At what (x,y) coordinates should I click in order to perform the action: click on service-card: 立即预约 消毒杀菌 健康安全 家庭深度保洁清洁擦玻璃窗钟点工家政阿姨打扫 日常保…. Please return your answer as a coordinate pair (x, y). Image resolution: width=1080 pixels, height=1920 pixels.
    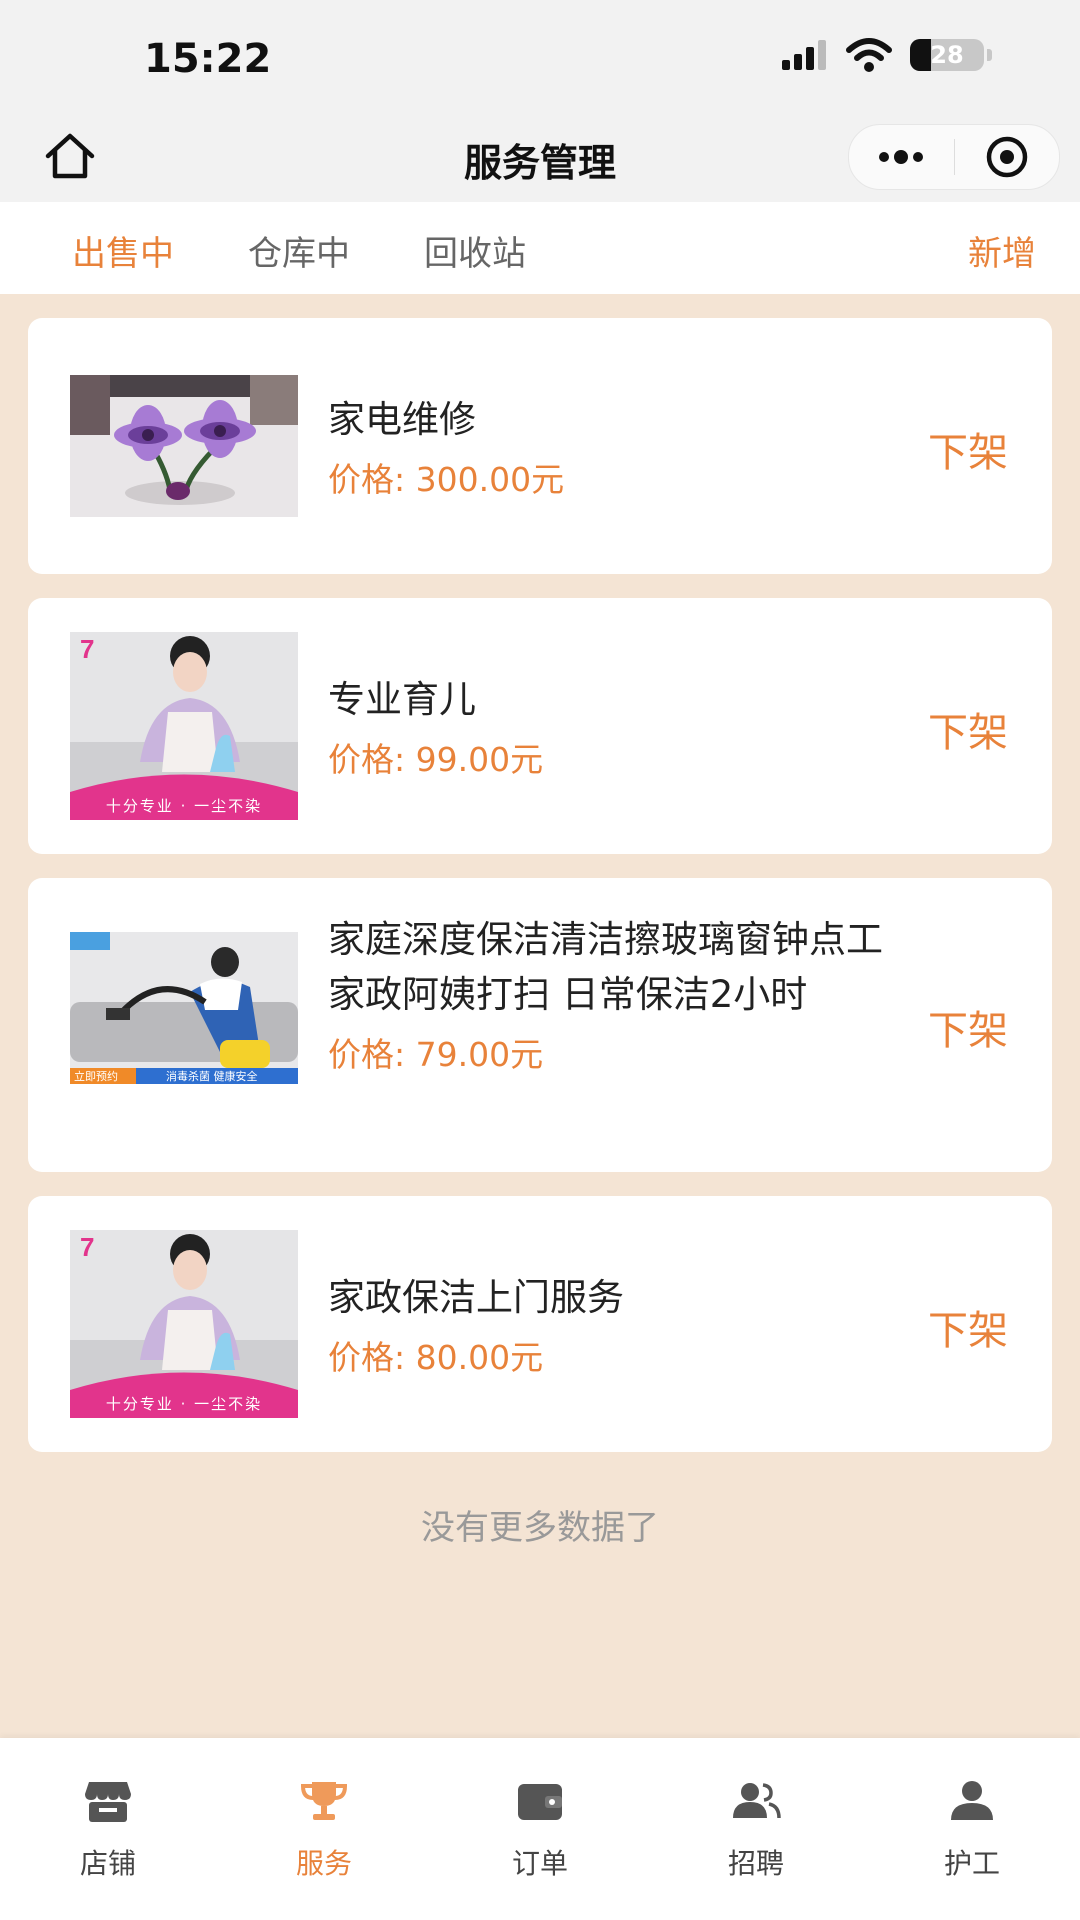
    Looking at the image, I should click on (540, 1025).